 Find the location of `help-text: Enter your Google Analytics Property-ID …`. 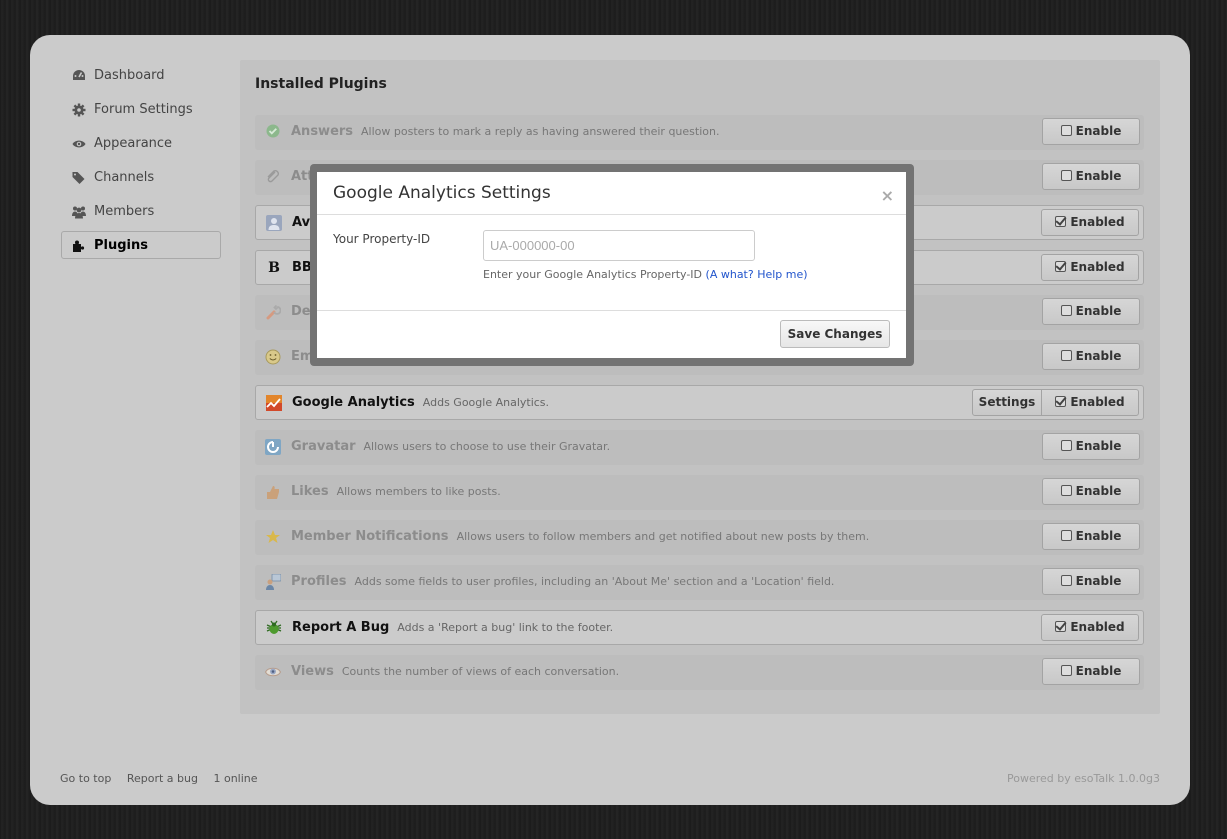

help-text: Enter your Google Analytics Property-ID … is located at coordinates (645, 274).